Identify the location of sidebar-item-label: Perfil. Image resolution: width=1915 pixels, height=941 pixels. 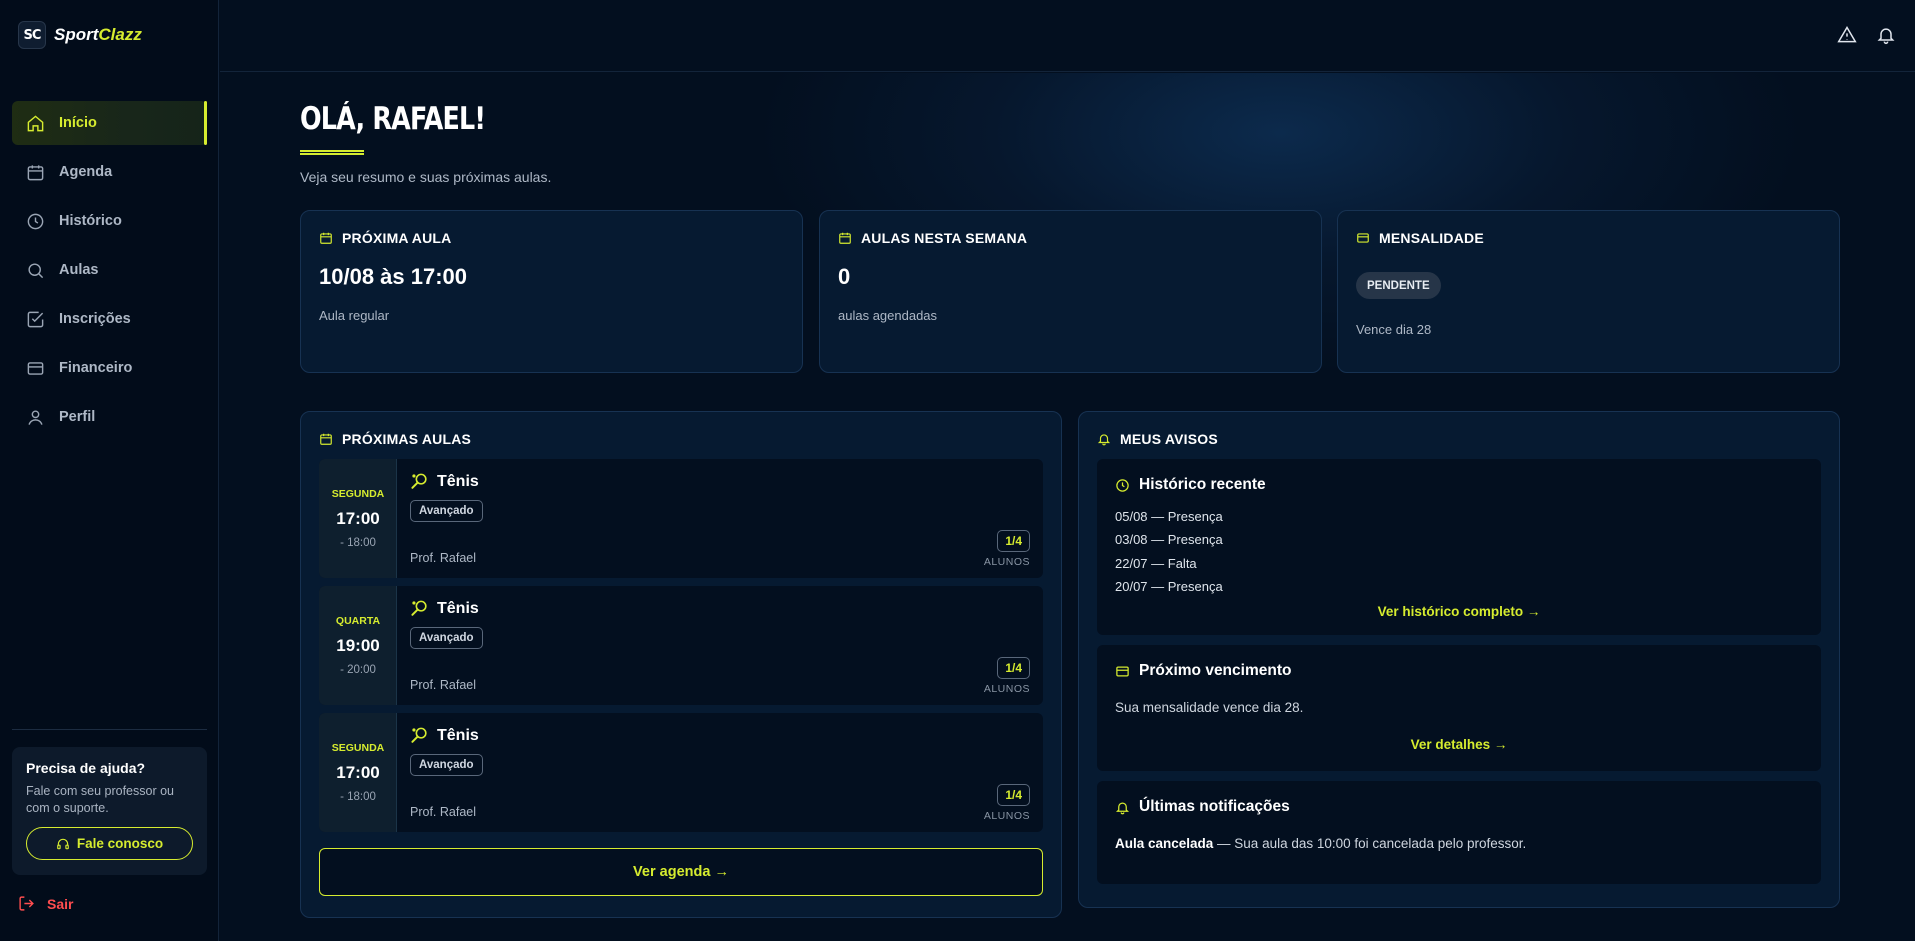
(77, 417).